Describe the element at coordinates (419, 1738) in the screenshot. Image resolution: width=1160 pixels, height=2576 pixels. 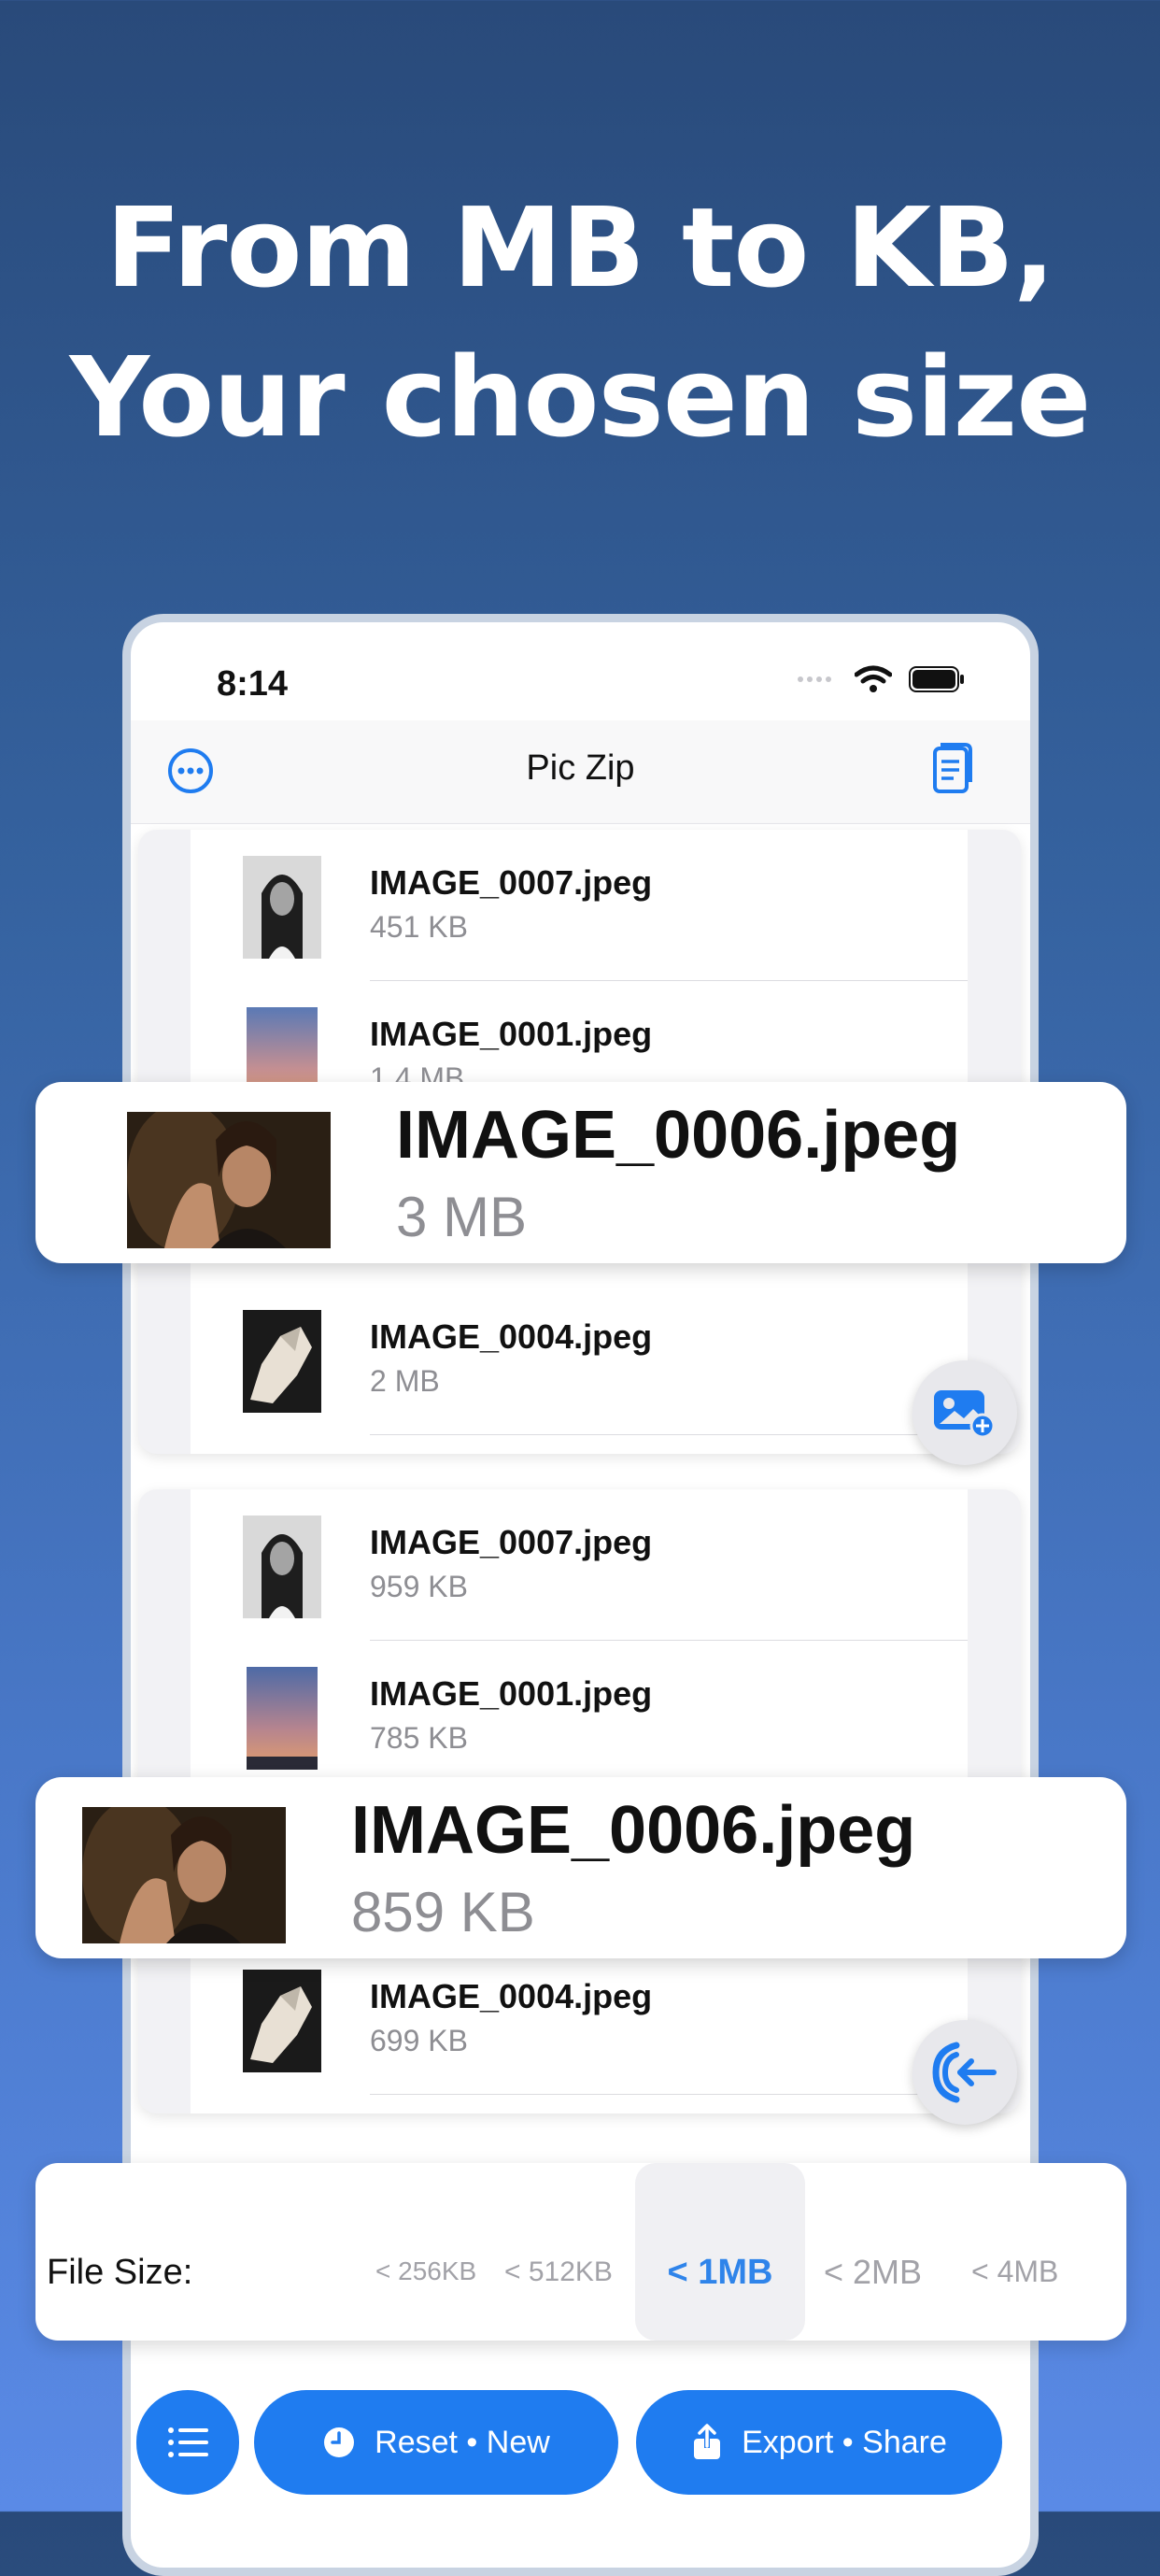
I see `file-size: 785 KB` at that location.